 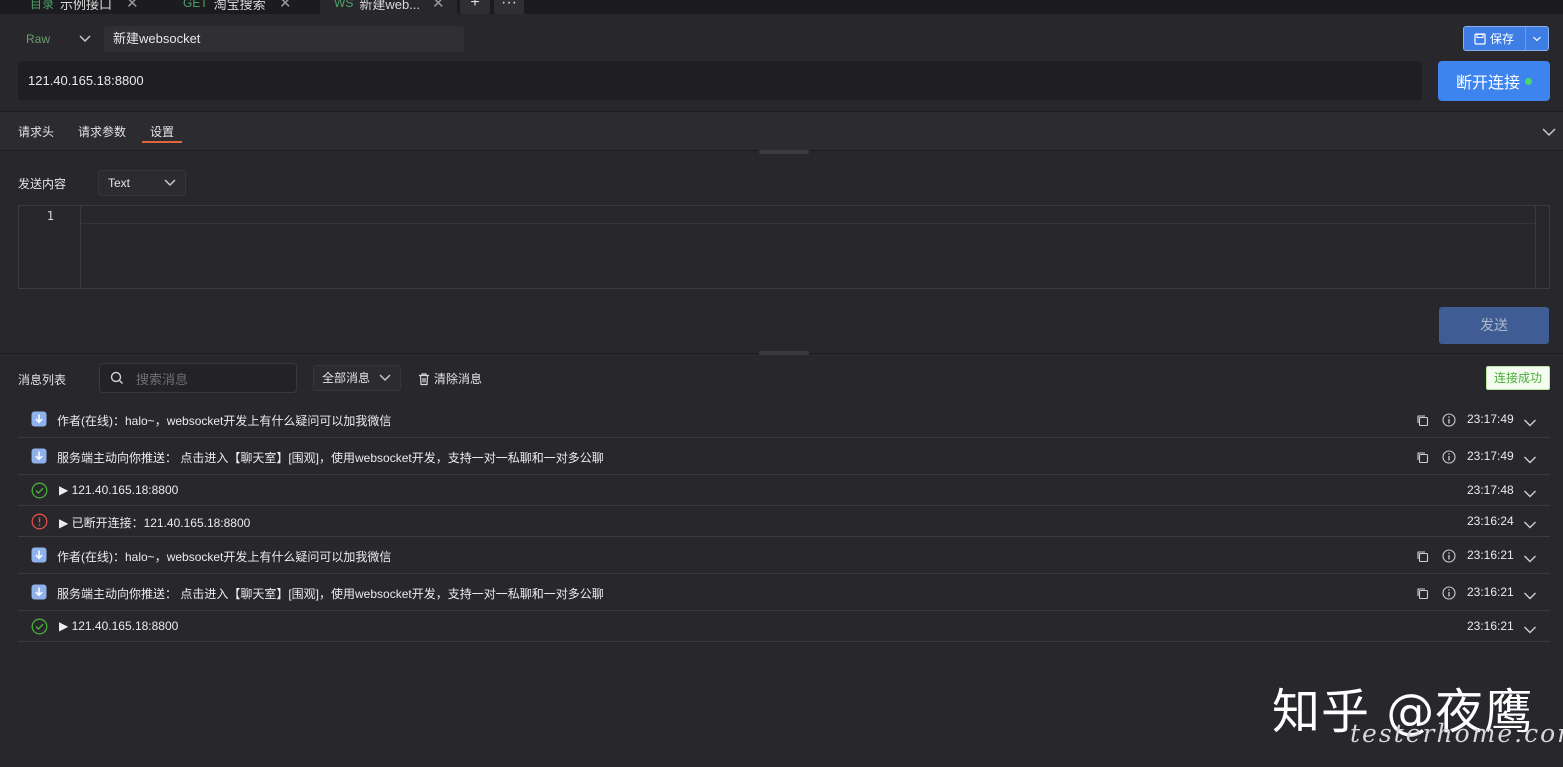 What do you see at coordinates (1502, 39) in the screenshot?
I see `save-label: 保存` at bounding box center [1502, 39].